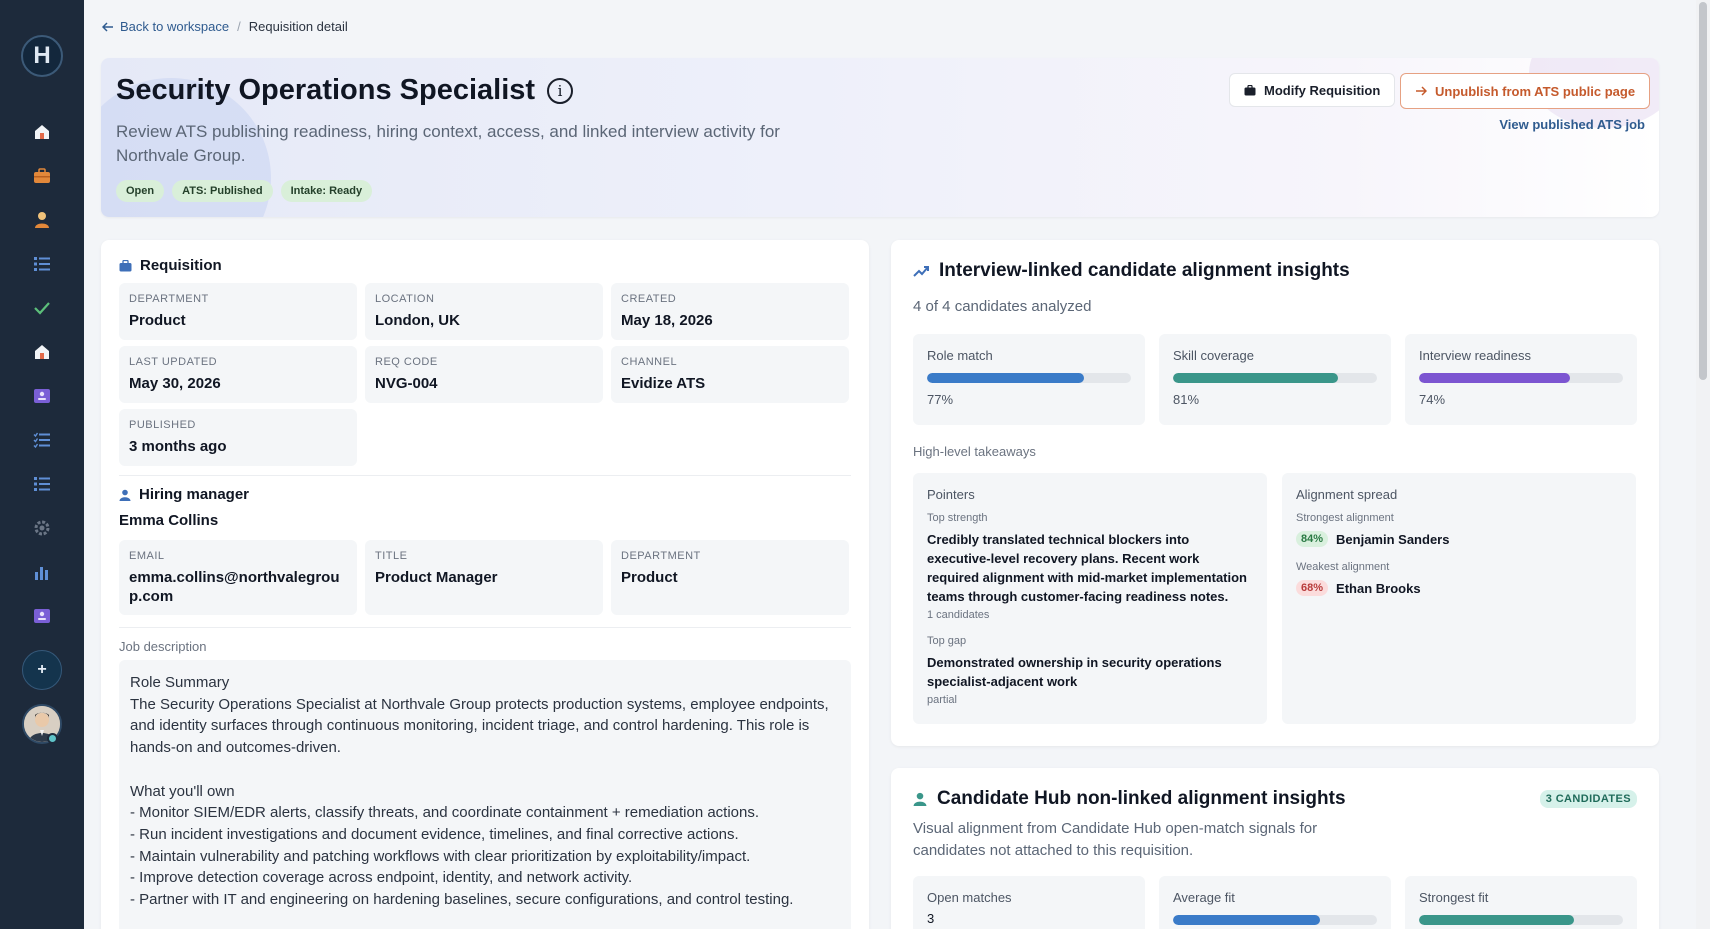  Describe the element at coordinates (951, 494) in the screenshot. I see `pointers-heading: Pointers` at that location.